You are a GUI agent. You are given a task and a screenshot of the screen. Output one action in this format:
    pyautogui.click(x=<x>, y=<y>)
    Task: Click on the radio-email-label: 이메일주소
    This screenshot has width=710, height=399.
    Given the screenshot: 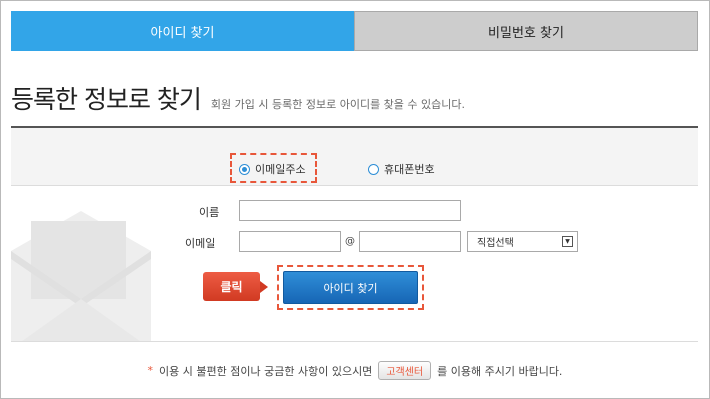 What is the action you would take?
    pyautogui.click(x=280, y=169)
    